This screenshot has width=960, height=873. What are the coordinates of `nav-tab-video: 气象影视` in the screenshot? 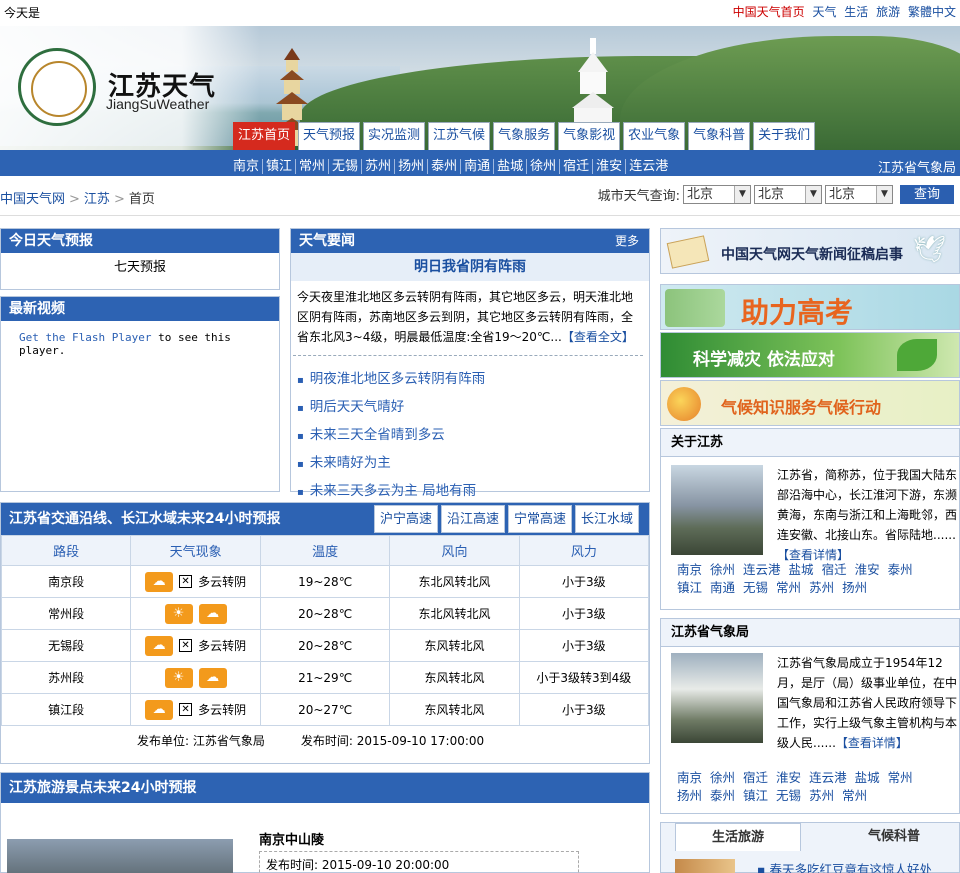 It's located at (589, 136).